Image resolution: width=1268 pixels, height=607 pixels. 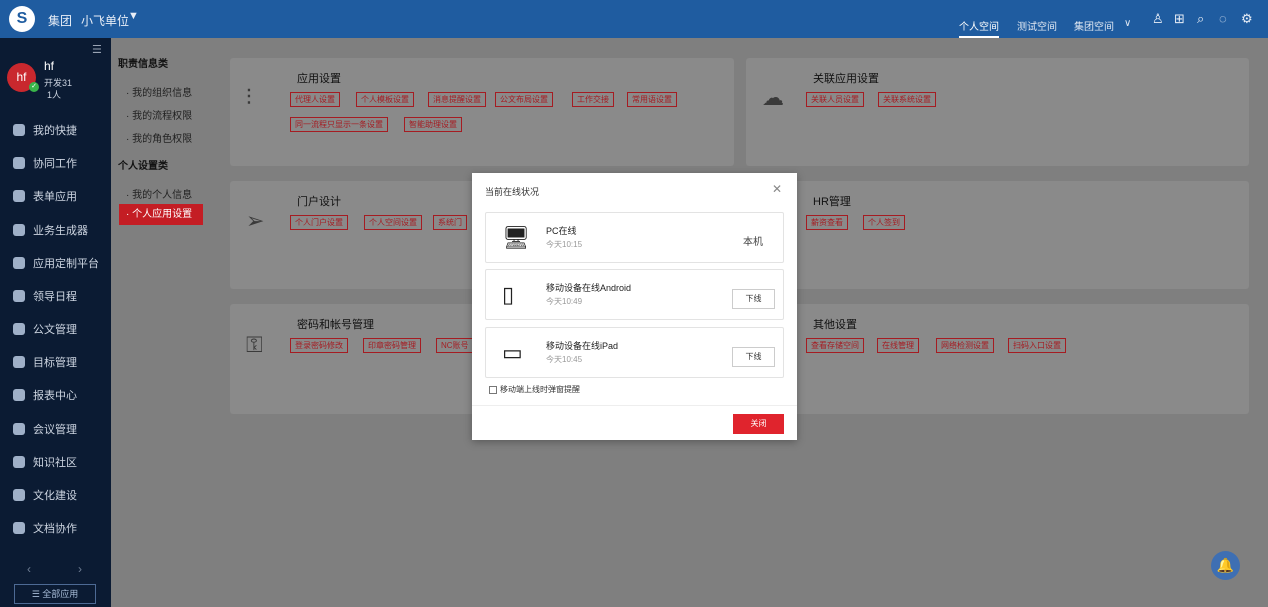 What do you see at coordinates (19, 196) in the screenshot?
I see `form-icon` at bounding box center [19, 196].